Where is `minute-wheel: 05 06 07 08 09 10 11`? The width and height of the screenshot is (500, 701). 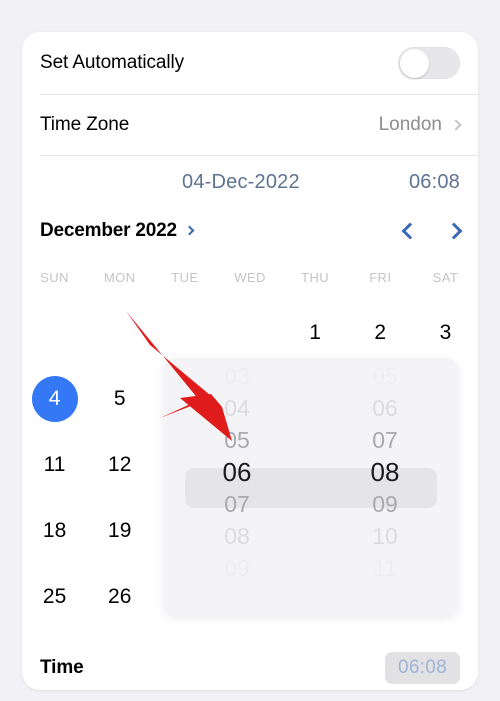
minute-wheel: 05 06 07 08 09 10 11 is located at coordinates (385, 487).